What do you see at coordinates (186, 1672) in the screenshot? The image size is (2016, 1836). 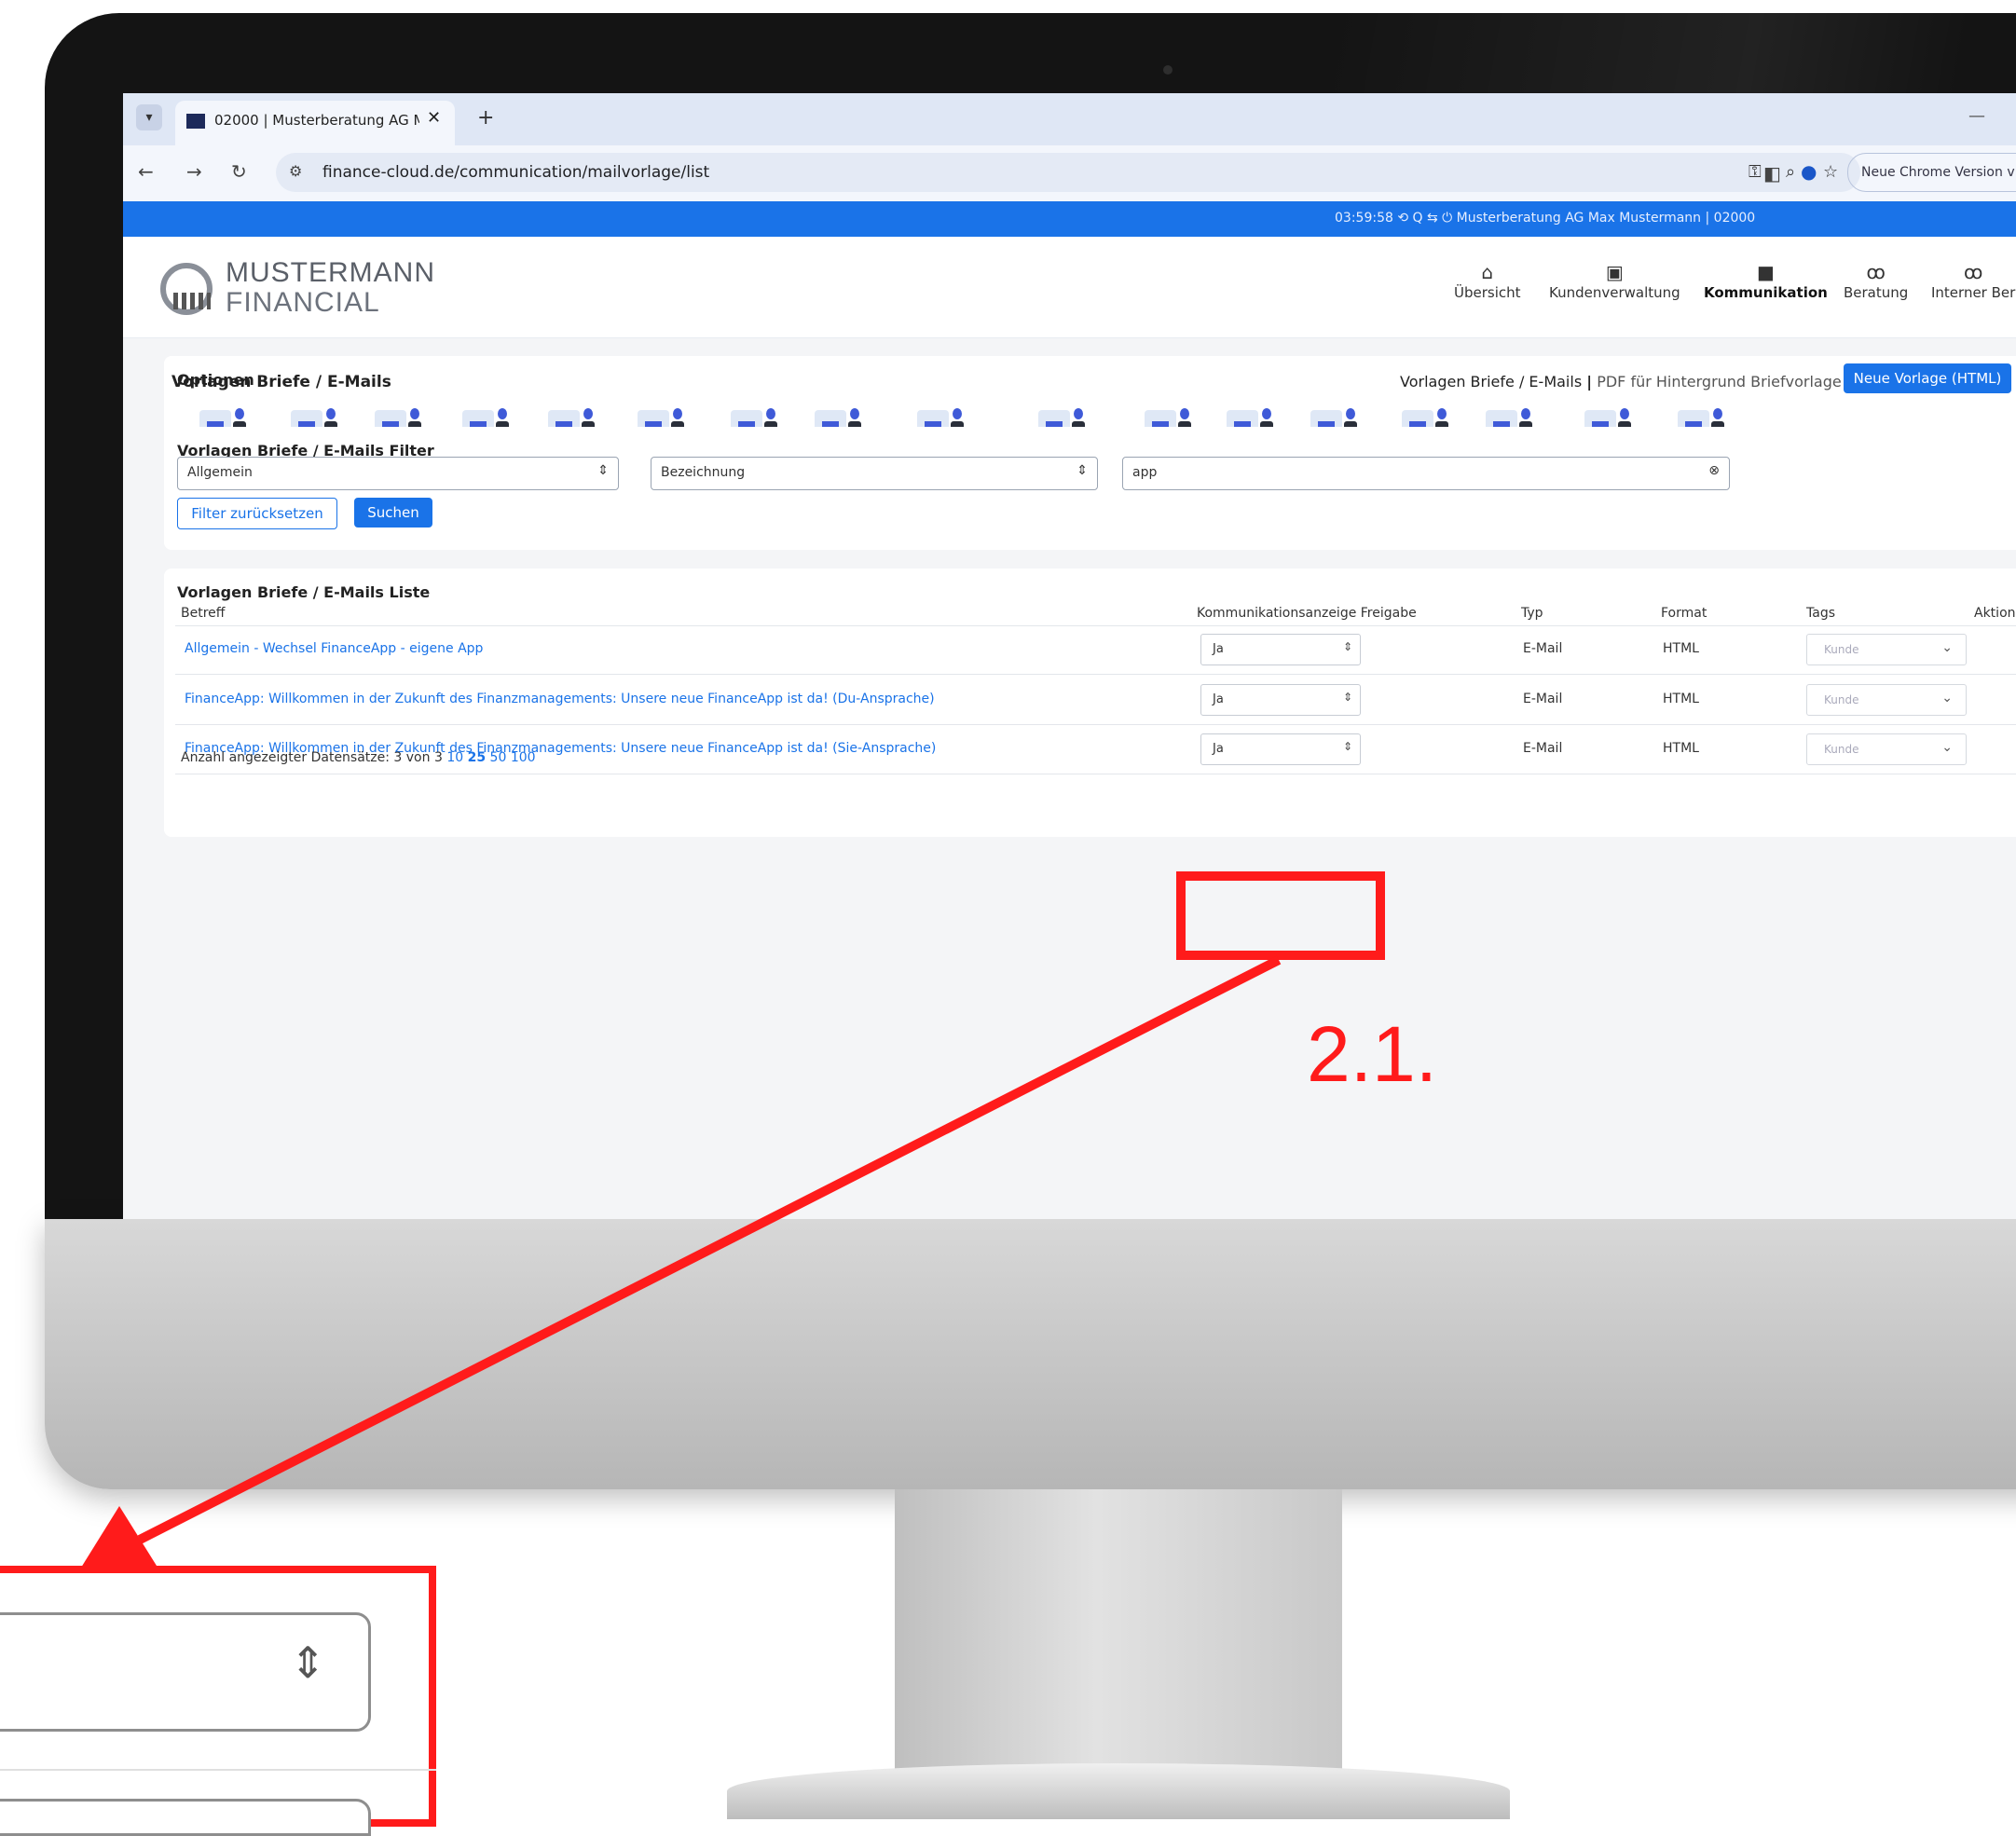 I see `zoomed-select-freigabe: ⇕` at bounding box center [186, 1672].